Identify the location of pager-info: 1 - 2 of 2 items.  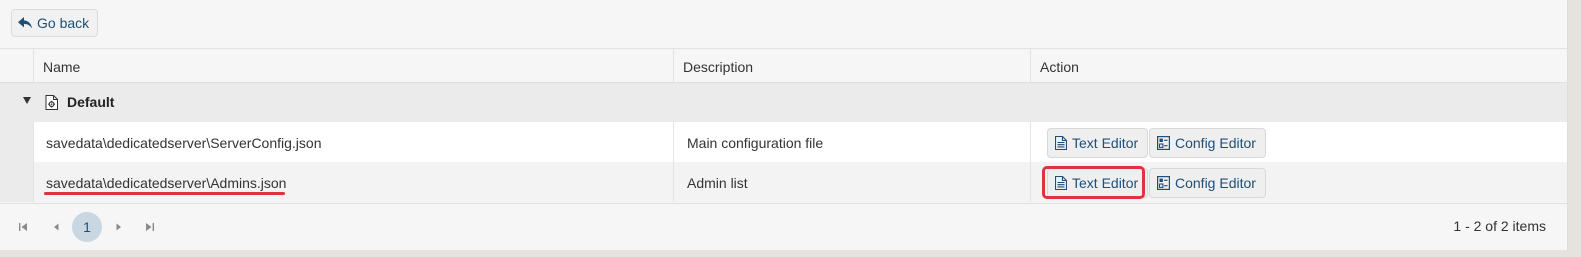
(1499, 226).